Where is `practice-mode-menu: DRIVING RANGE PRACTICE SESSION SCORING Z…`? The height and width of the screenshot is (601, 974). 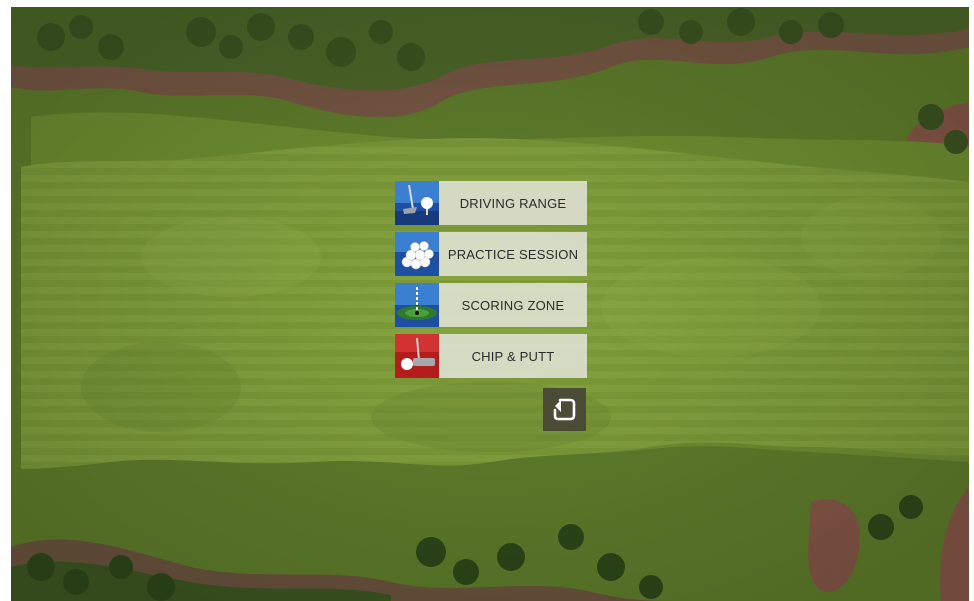
practice-mode-menu: DRIVING RANGE PRACTICE SESSION SCORING Z… is located at coordinates (491, 283).